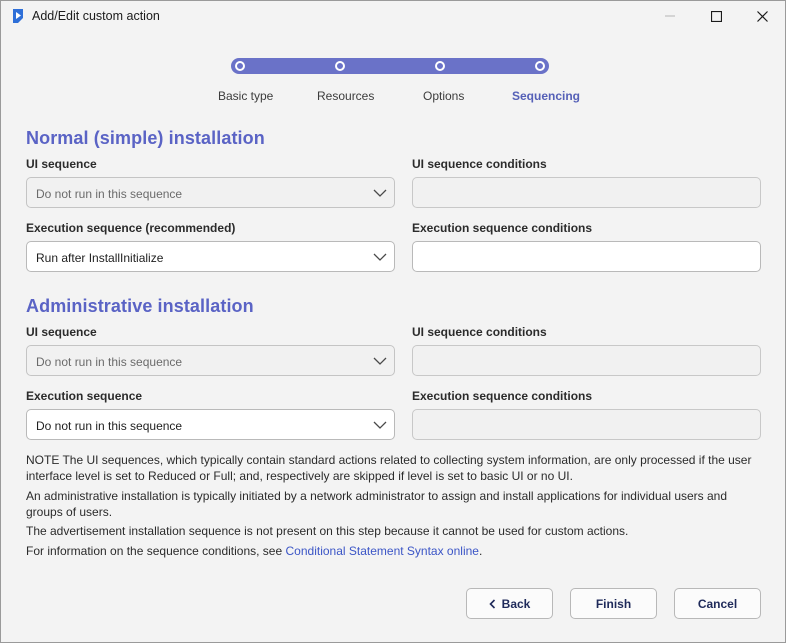 The width and height of the screenshot is (786, 643). What do you see at coordinates (502, 228) in the screenshot?
I see `normal-exec-conditions-label: Execution sequence conditions` at bounding box center [502, 228].